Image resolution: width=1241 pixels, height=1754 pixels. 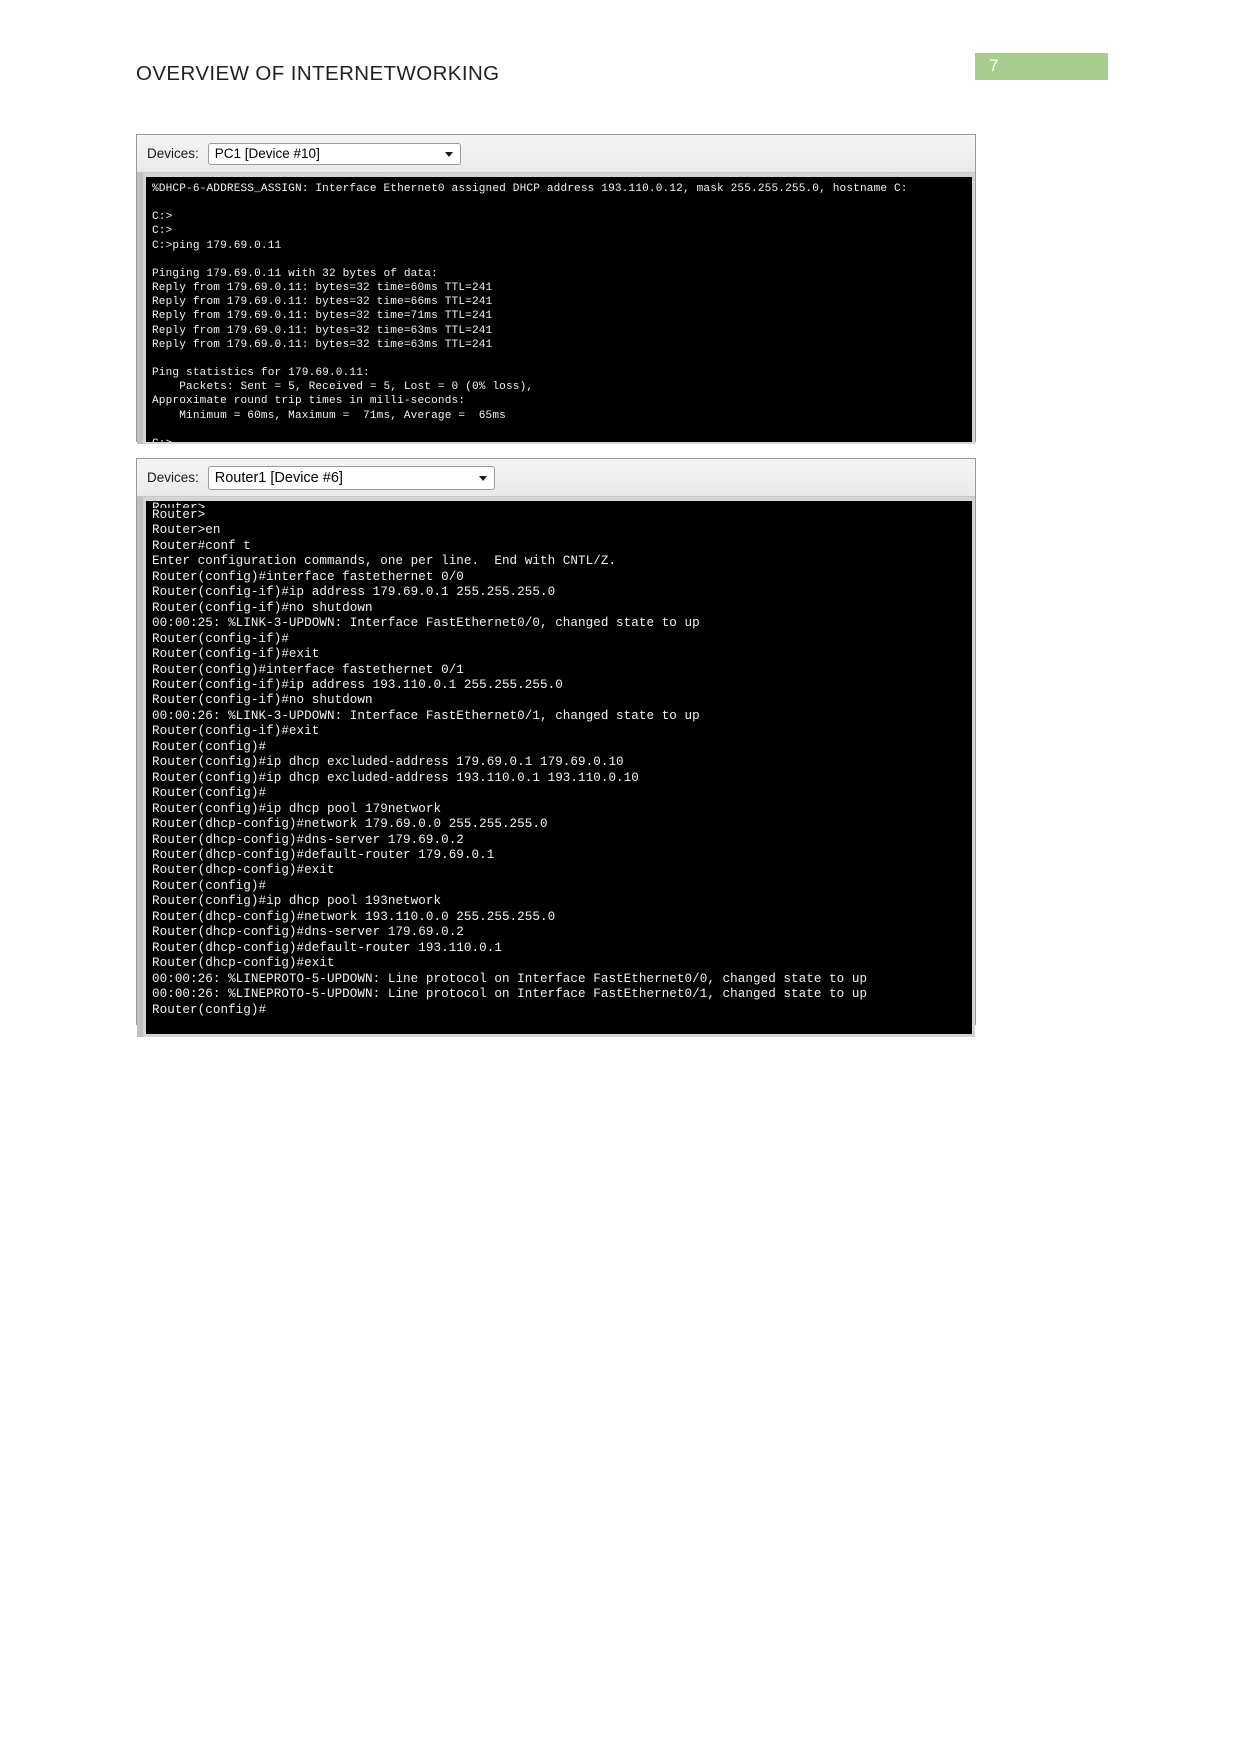 What do you see at coordinates (267, 153) in the screenshot?
I see `pc-device-dropdown-value: PC1 [Device #10]` at bounding box center [267, 153].